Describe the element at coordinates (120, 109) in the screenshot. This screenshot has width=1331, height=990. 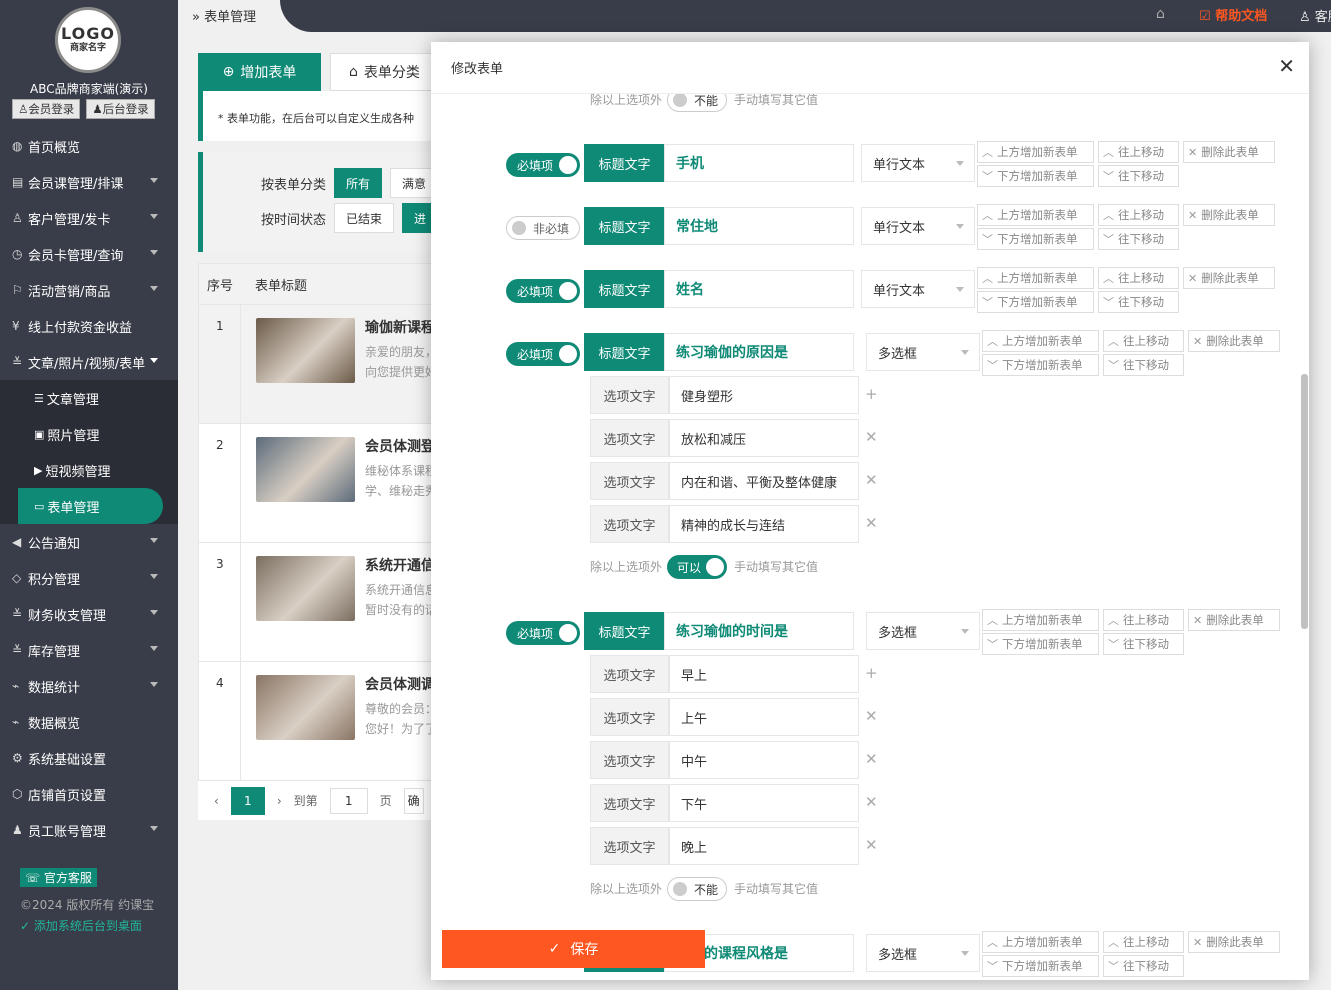
I see `admin-login-button: ♟后台登录` at that location.